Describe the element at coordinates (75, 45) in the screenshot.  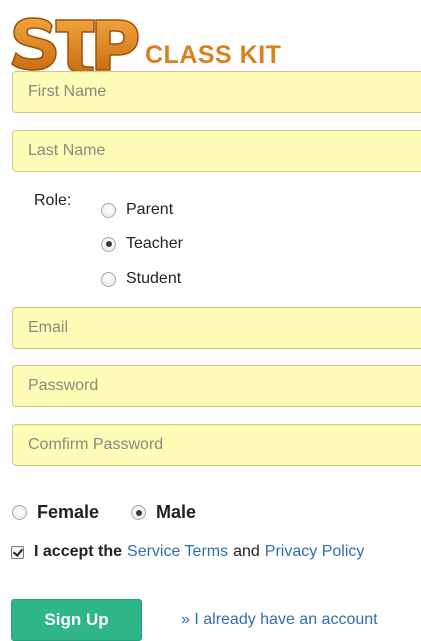
I see `stp-logo-mark` at that location.